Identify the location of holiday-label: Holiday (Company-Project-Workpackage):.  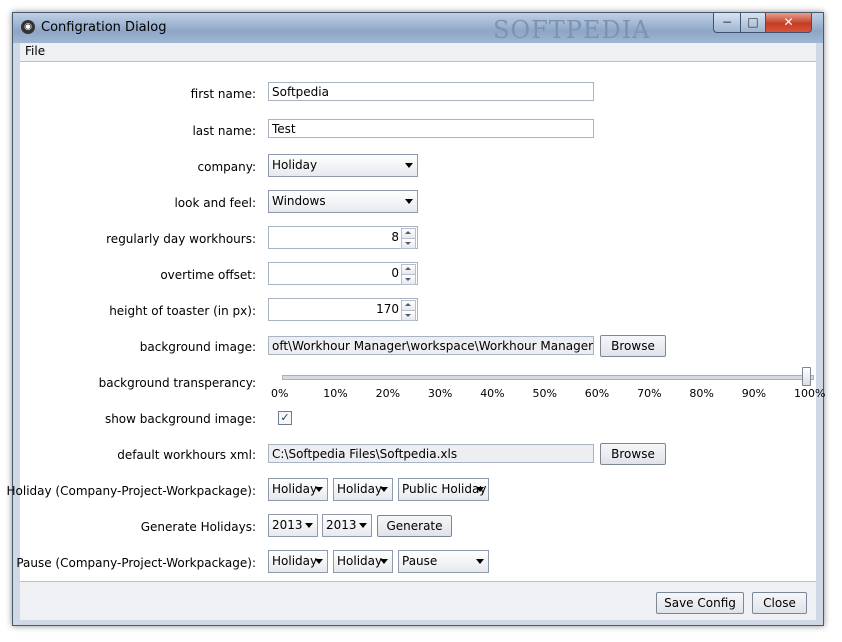
(131, 491).